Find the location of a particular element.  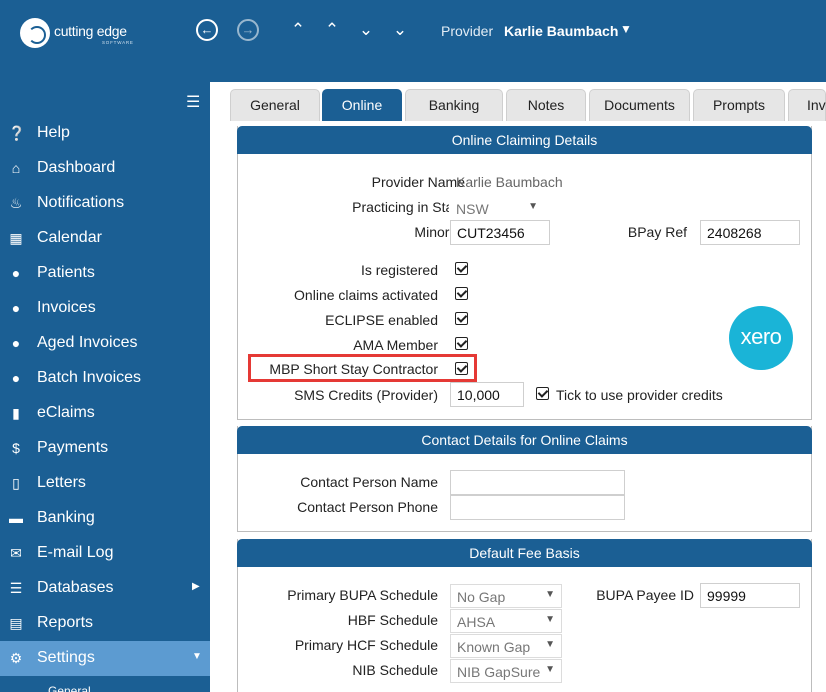

envelope-icon: ✉ is located at coordinates (16, 553).